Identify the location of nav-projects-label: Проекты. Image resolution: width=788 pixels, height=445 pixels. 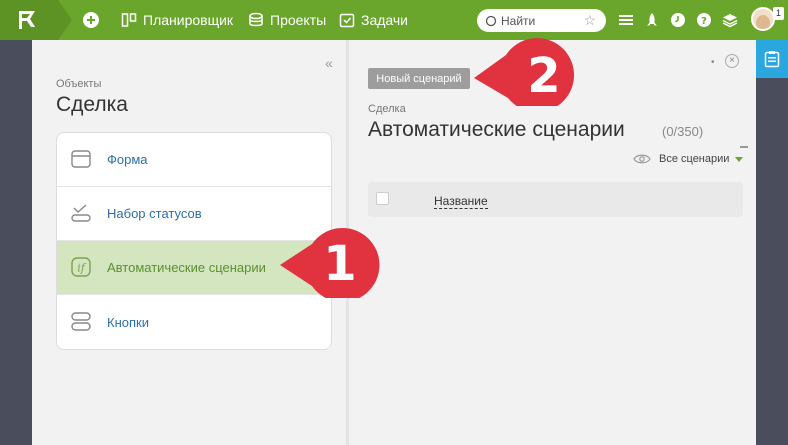
(298, 20).